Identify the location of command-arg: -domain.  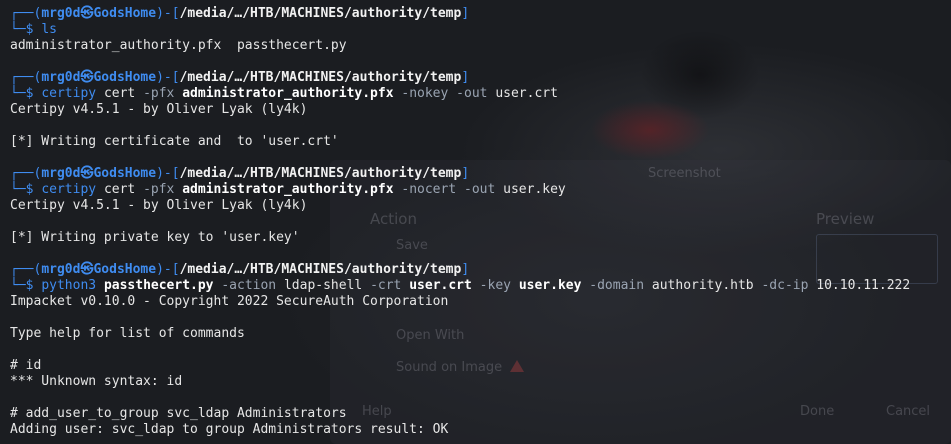
(617, 285).